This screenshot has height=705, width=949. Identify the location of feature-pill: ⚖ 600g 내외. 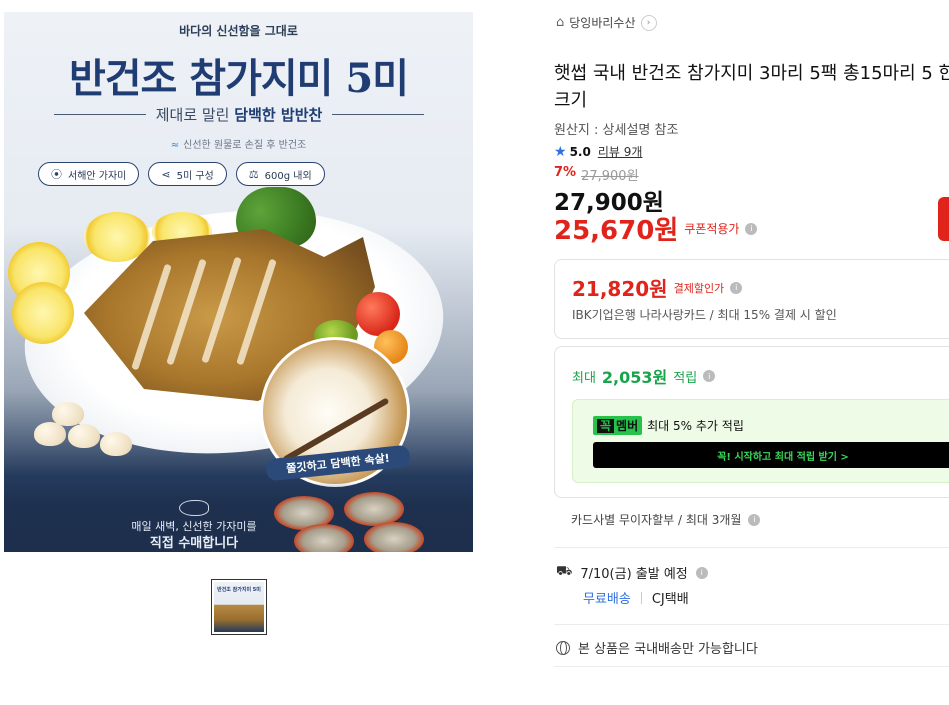
(280, 174).